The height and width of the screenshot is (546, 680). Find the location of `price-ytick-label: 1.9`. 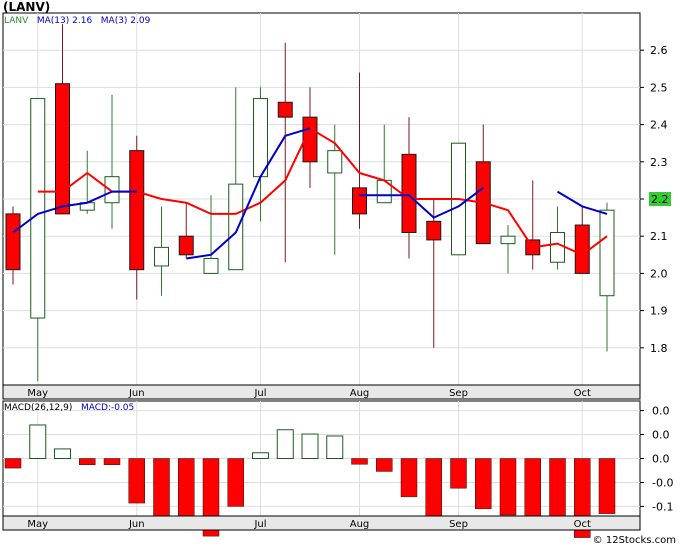

price-ytick-label: 1.9 is located at coordinates (659, 311).